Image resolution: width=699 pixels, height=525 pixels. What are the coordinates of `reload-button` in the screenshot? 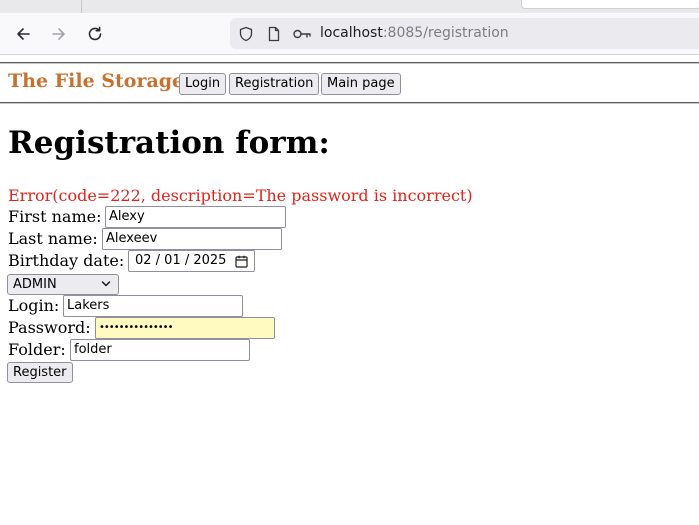 It's located at (95, 34).